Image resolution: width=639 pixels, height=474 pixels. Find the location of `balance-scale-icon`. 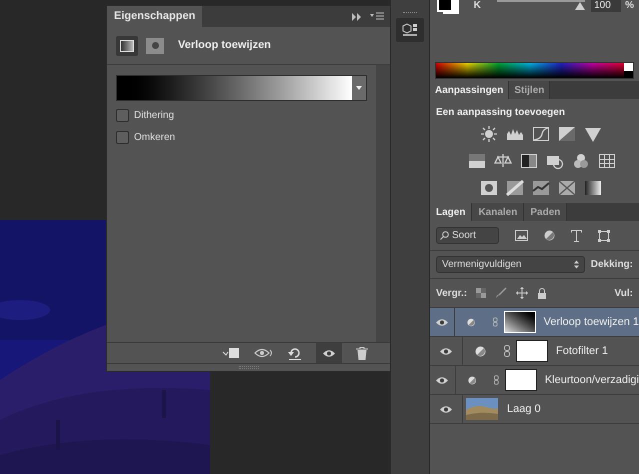

balance-scale-icon is located at coordinates (503, 161).